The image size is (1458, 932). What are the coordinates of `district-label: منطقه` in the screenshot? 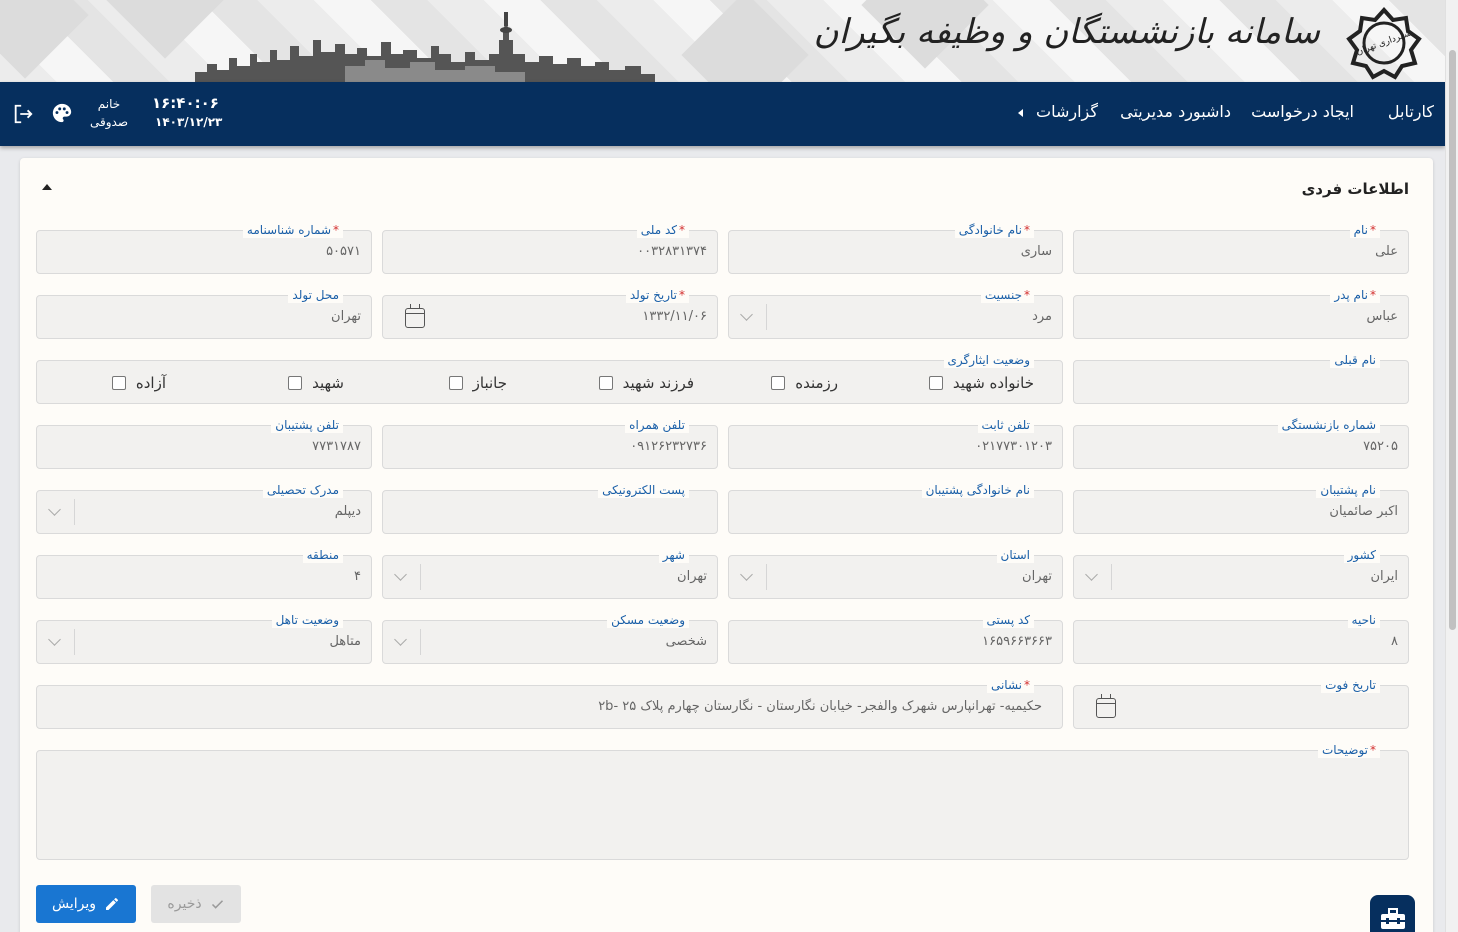 It's located at (322, 555).